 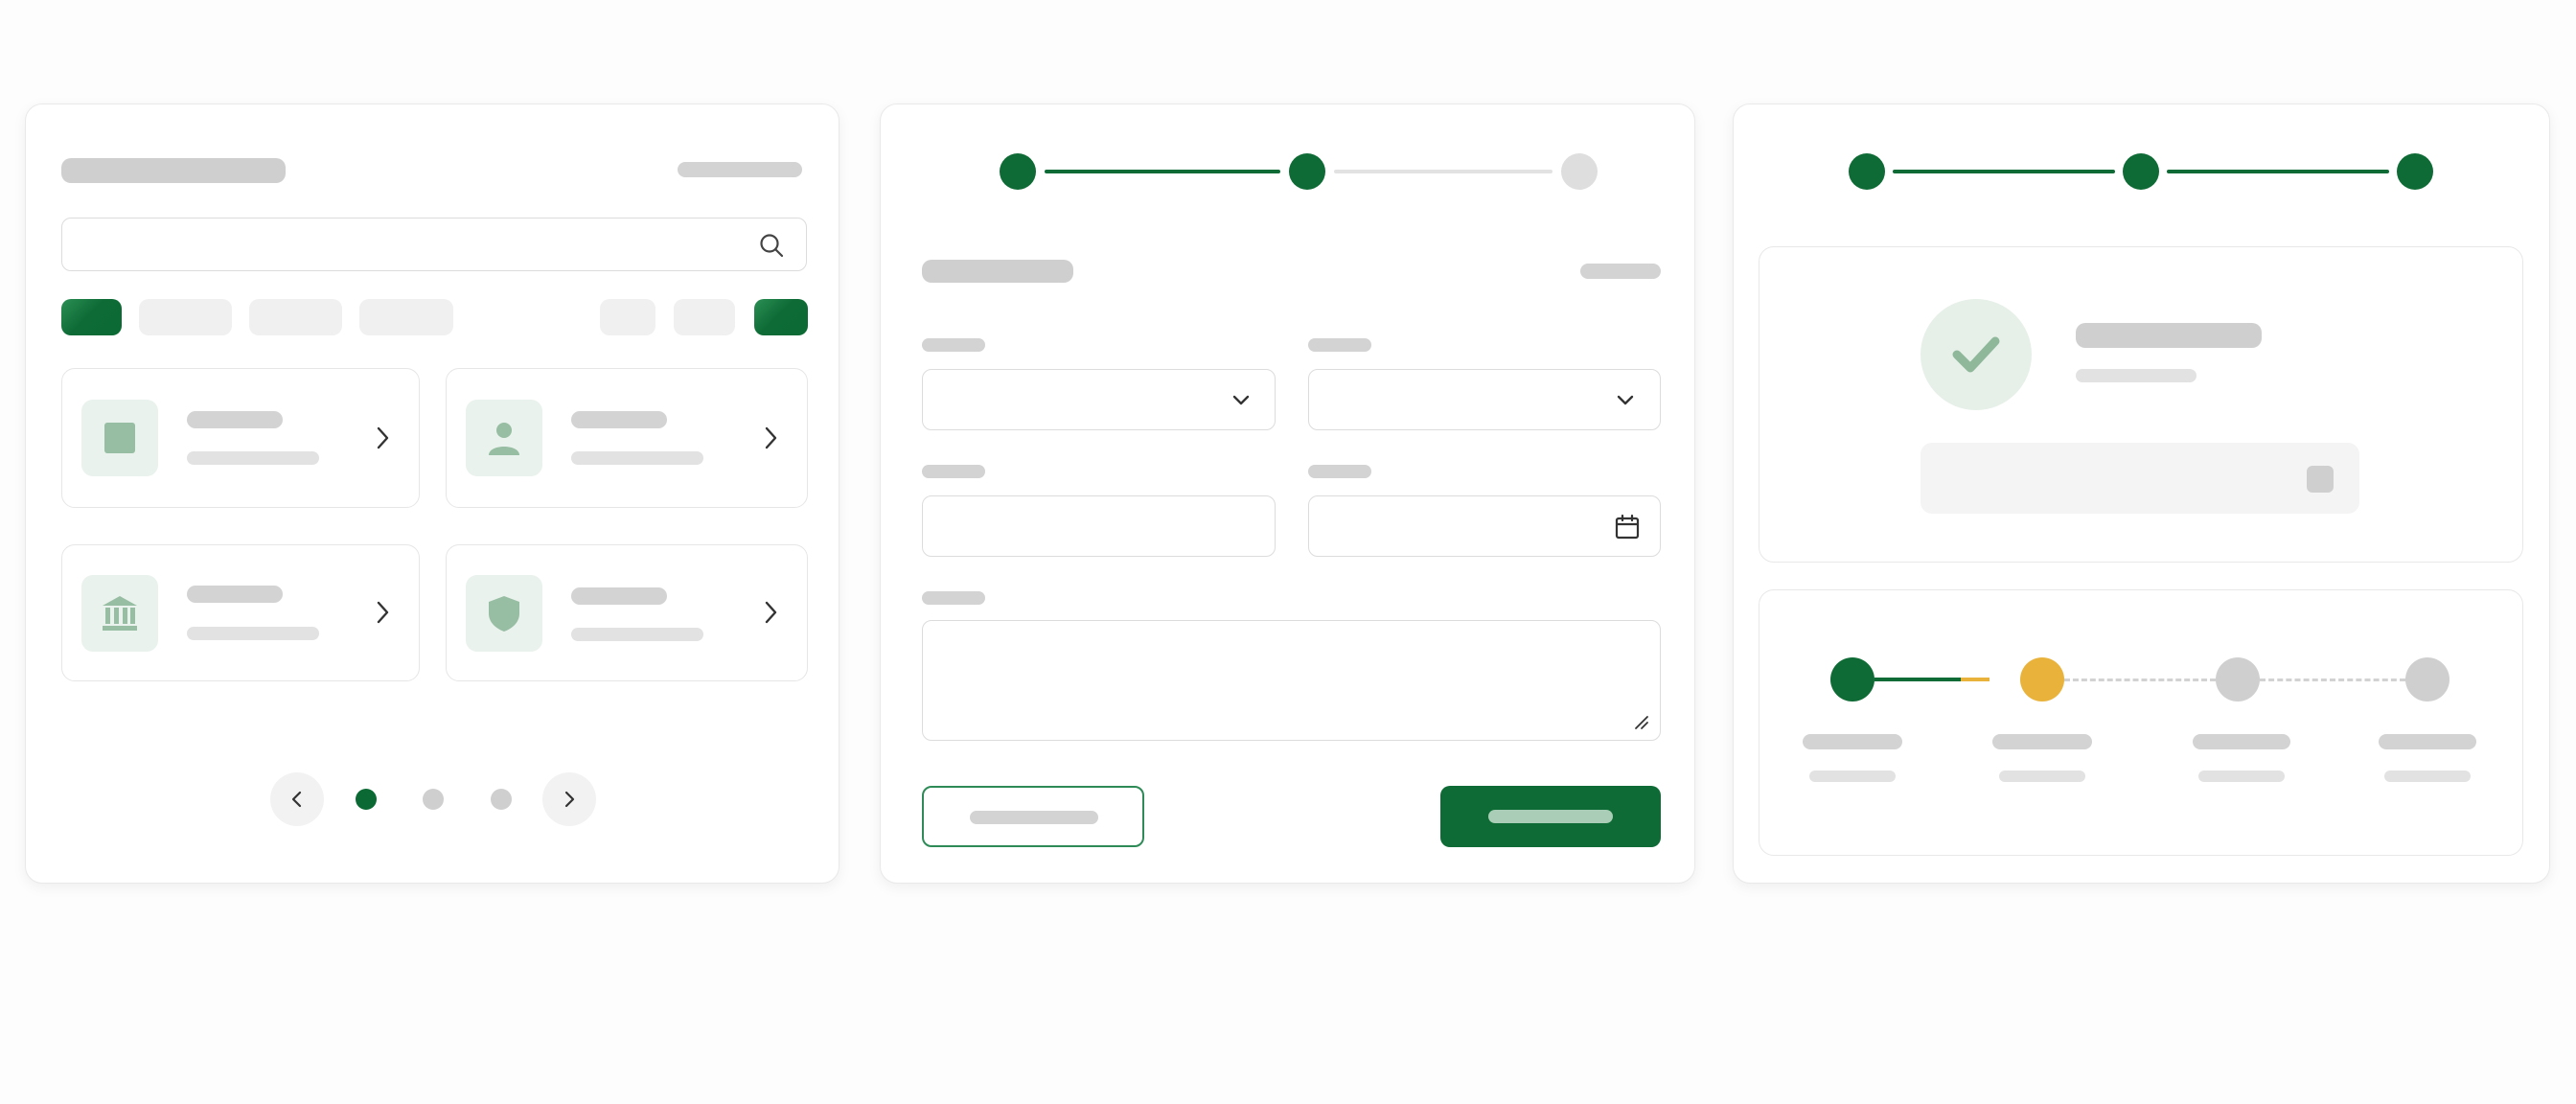 I want to click on step-3-pending, so click(x=1579, y=171).